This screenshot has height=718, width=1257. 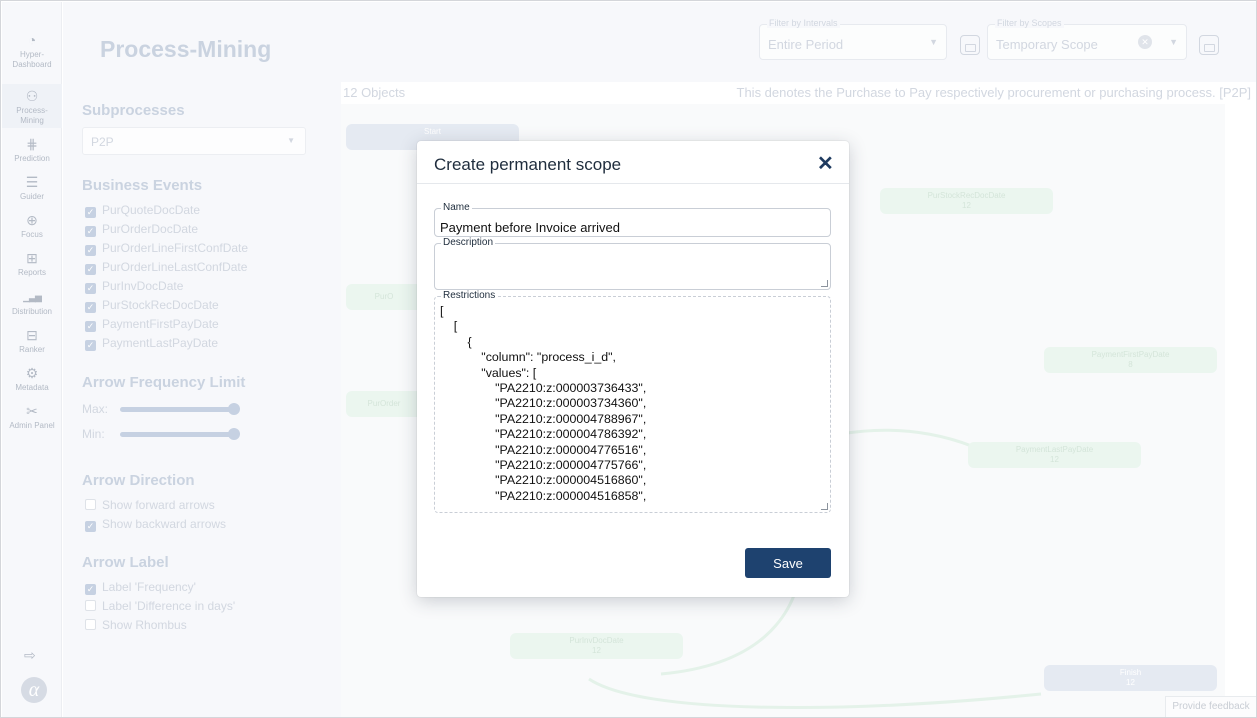 I want to click on description-label: Description, so click(x=468, y=243).